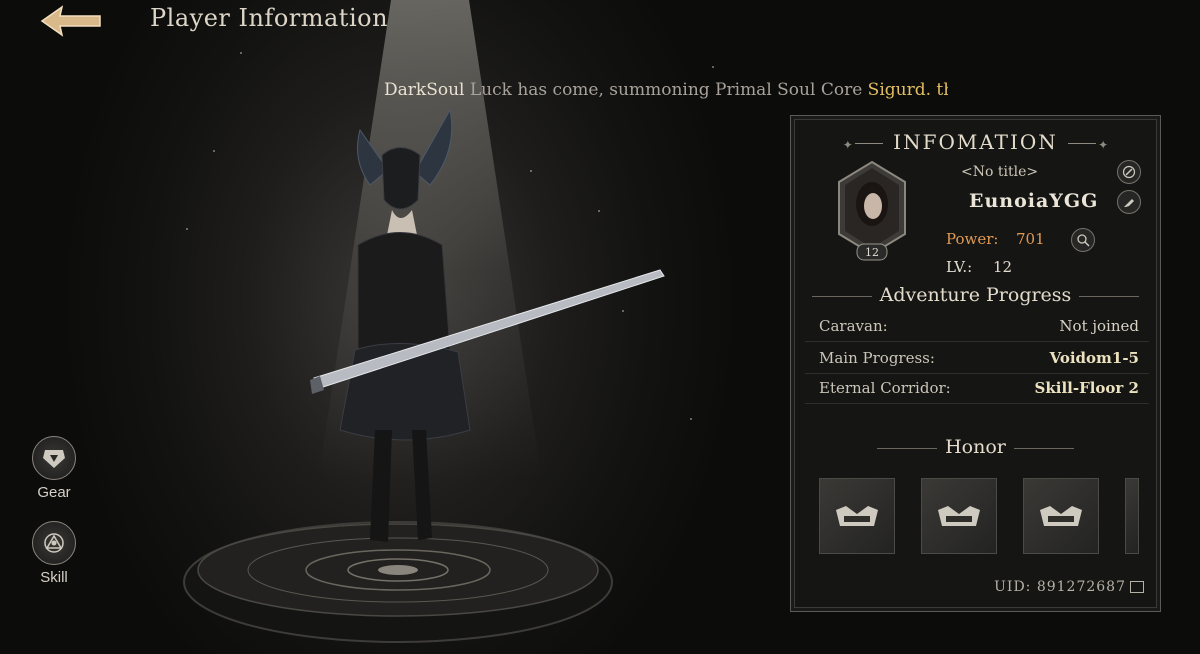 This screenshot has width=1200, height=654. I want to click on progress-row-corridor: Eternal Corridor: Skill-Floor 2, so click(977, 389).